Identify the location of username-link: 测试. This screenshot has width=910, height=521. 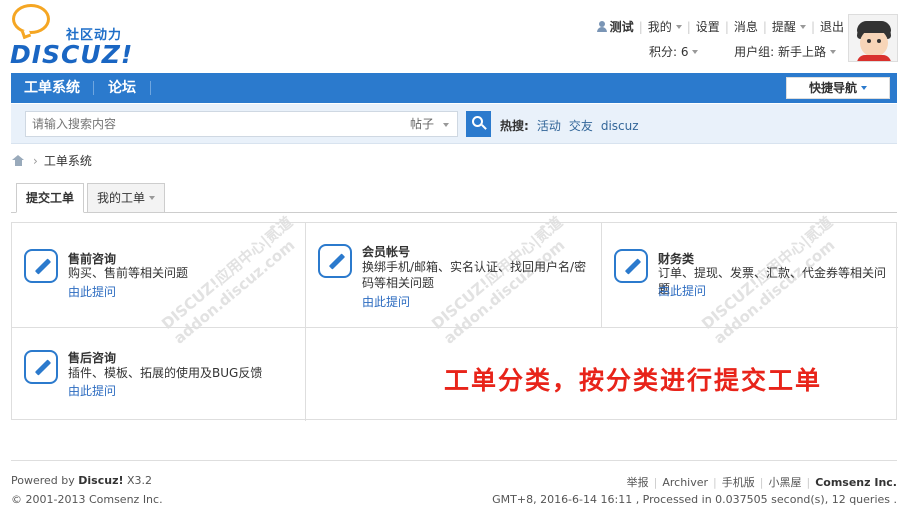
(622, 26).